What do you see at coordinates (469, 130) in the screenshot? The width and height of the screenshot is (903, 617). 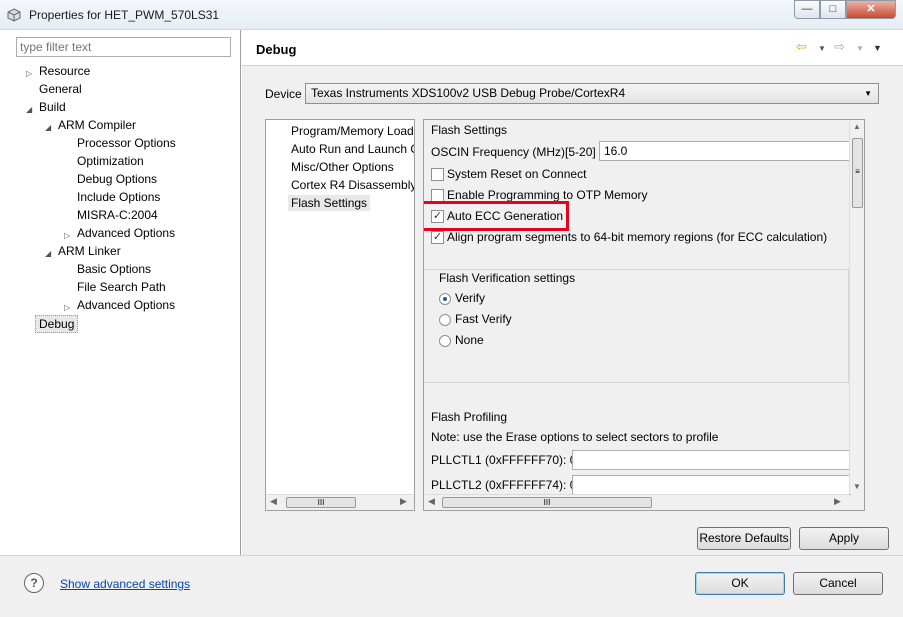 I see `flash-settings-title: Flash Settings` at bounding box center [469, 130].